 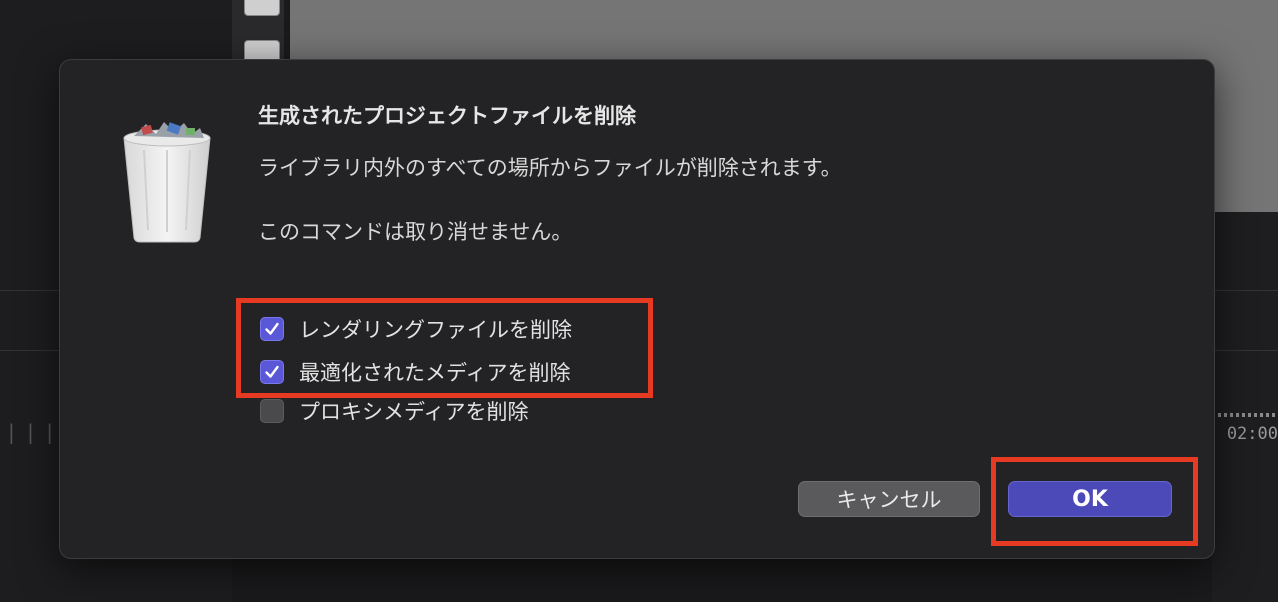 What do you see at coordinates (167, 182) in the screenshot?
I see `trash-icon` at bounding box center [167, 182].